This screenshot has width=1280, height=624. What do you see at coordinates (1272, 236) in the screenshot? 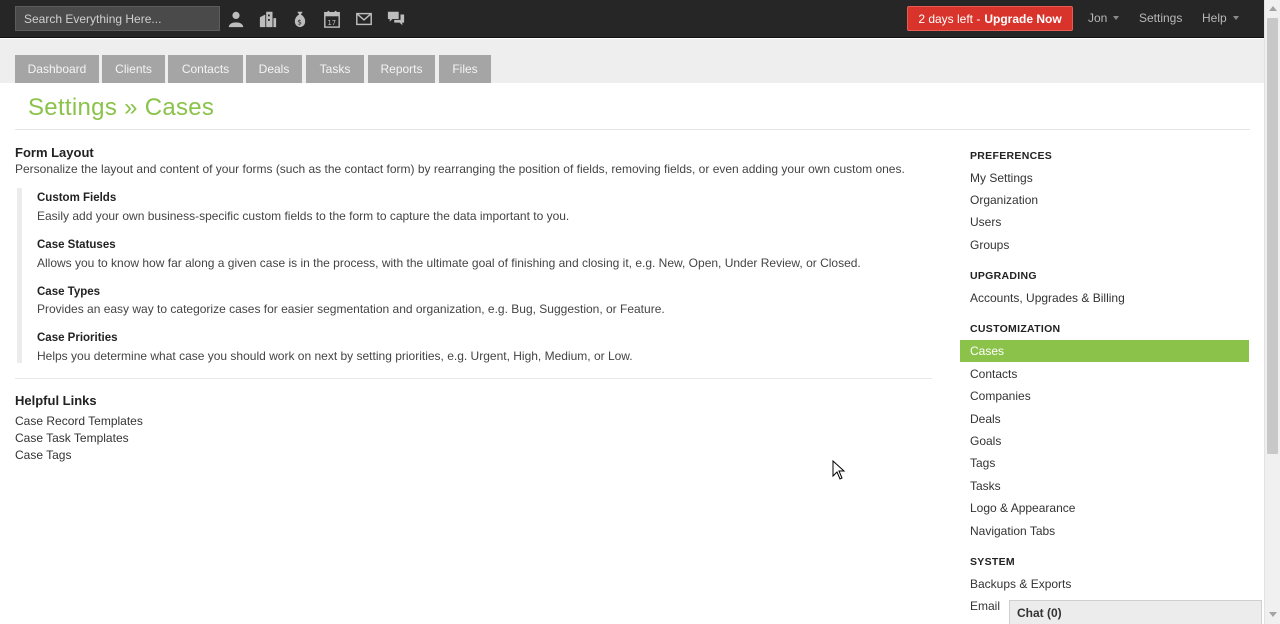
I see `scroll-thumb` at bounding box center [1272, 236].